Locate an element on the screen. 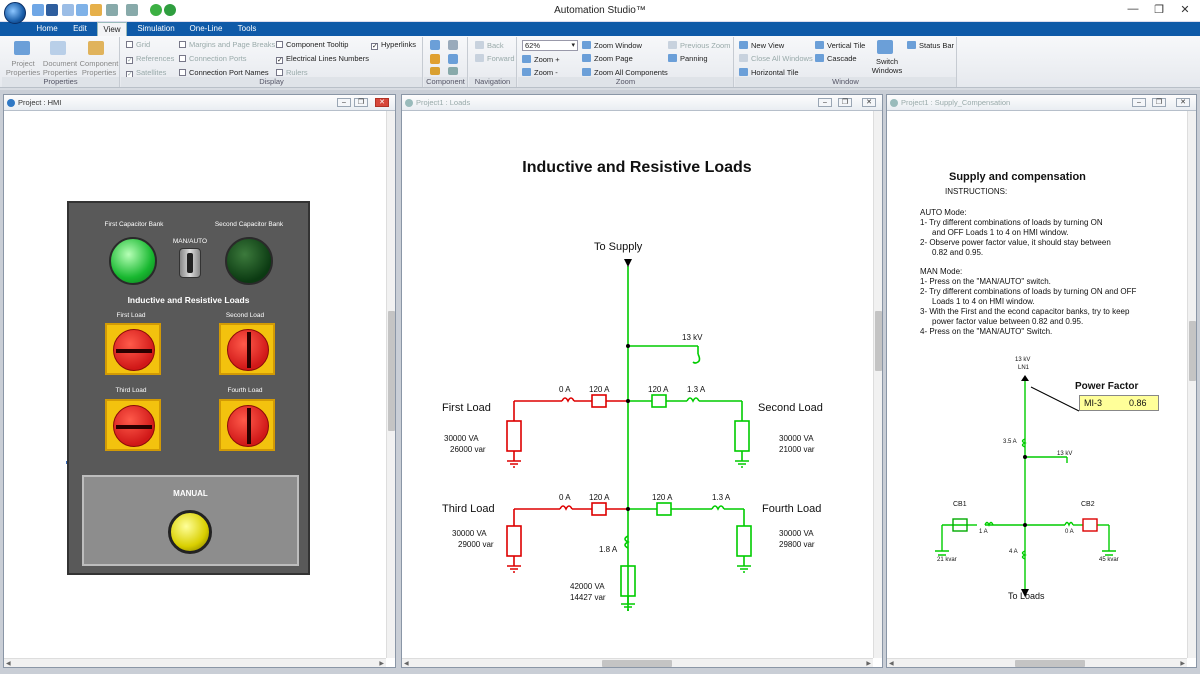 This screenshot has height=674, width=1200. electrical-lines-numbers-checkbox: ✓ Electrical Lines Numbers is located at coordinates (322, 59).